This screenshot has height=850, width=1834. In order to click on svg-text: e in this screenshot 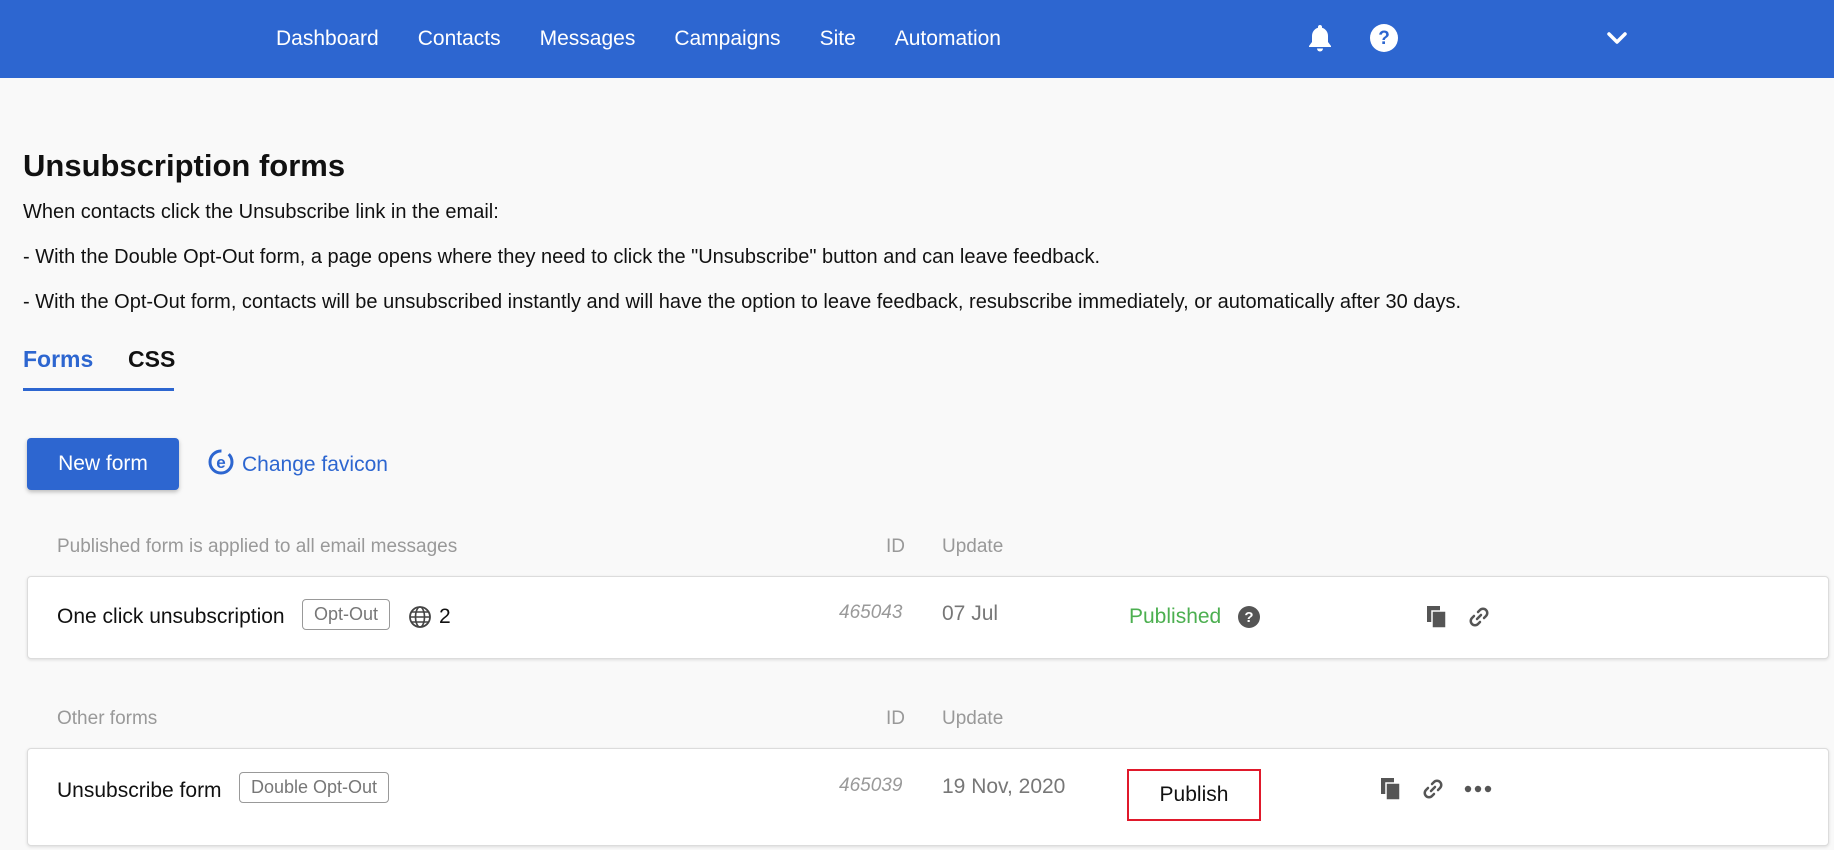, I will do `click(220, 462)`.